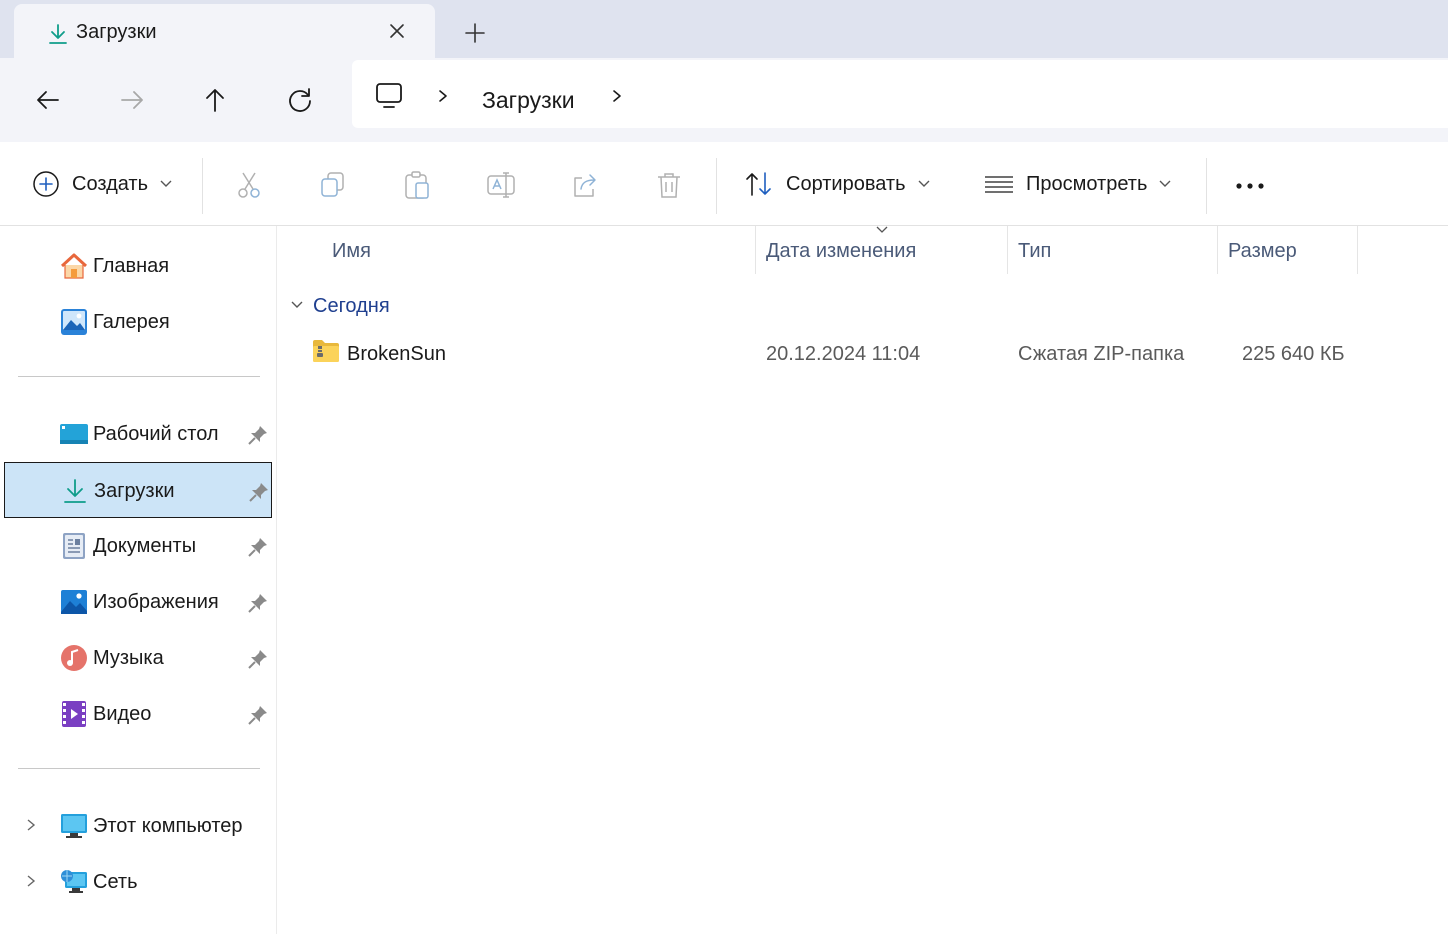 The width and height of the screenshot is (1448, 934). I want to click on sidebar-item-music: Музыка, so click(138, 658).